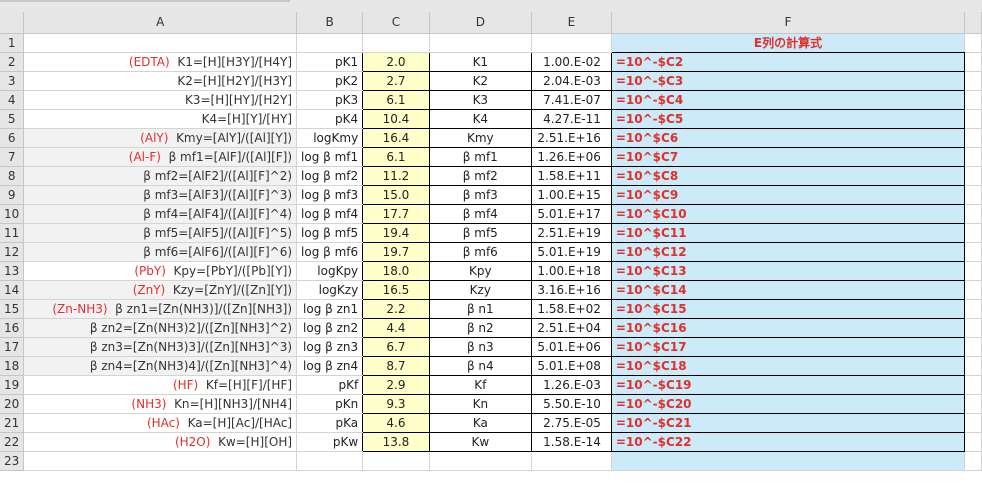 The width and height of the screenshot is (982, 490). What do you see at coordinates (480, 289) in the screenshot?
I see `cell-d-constant: Kzy` at bounding box center [480, 289].